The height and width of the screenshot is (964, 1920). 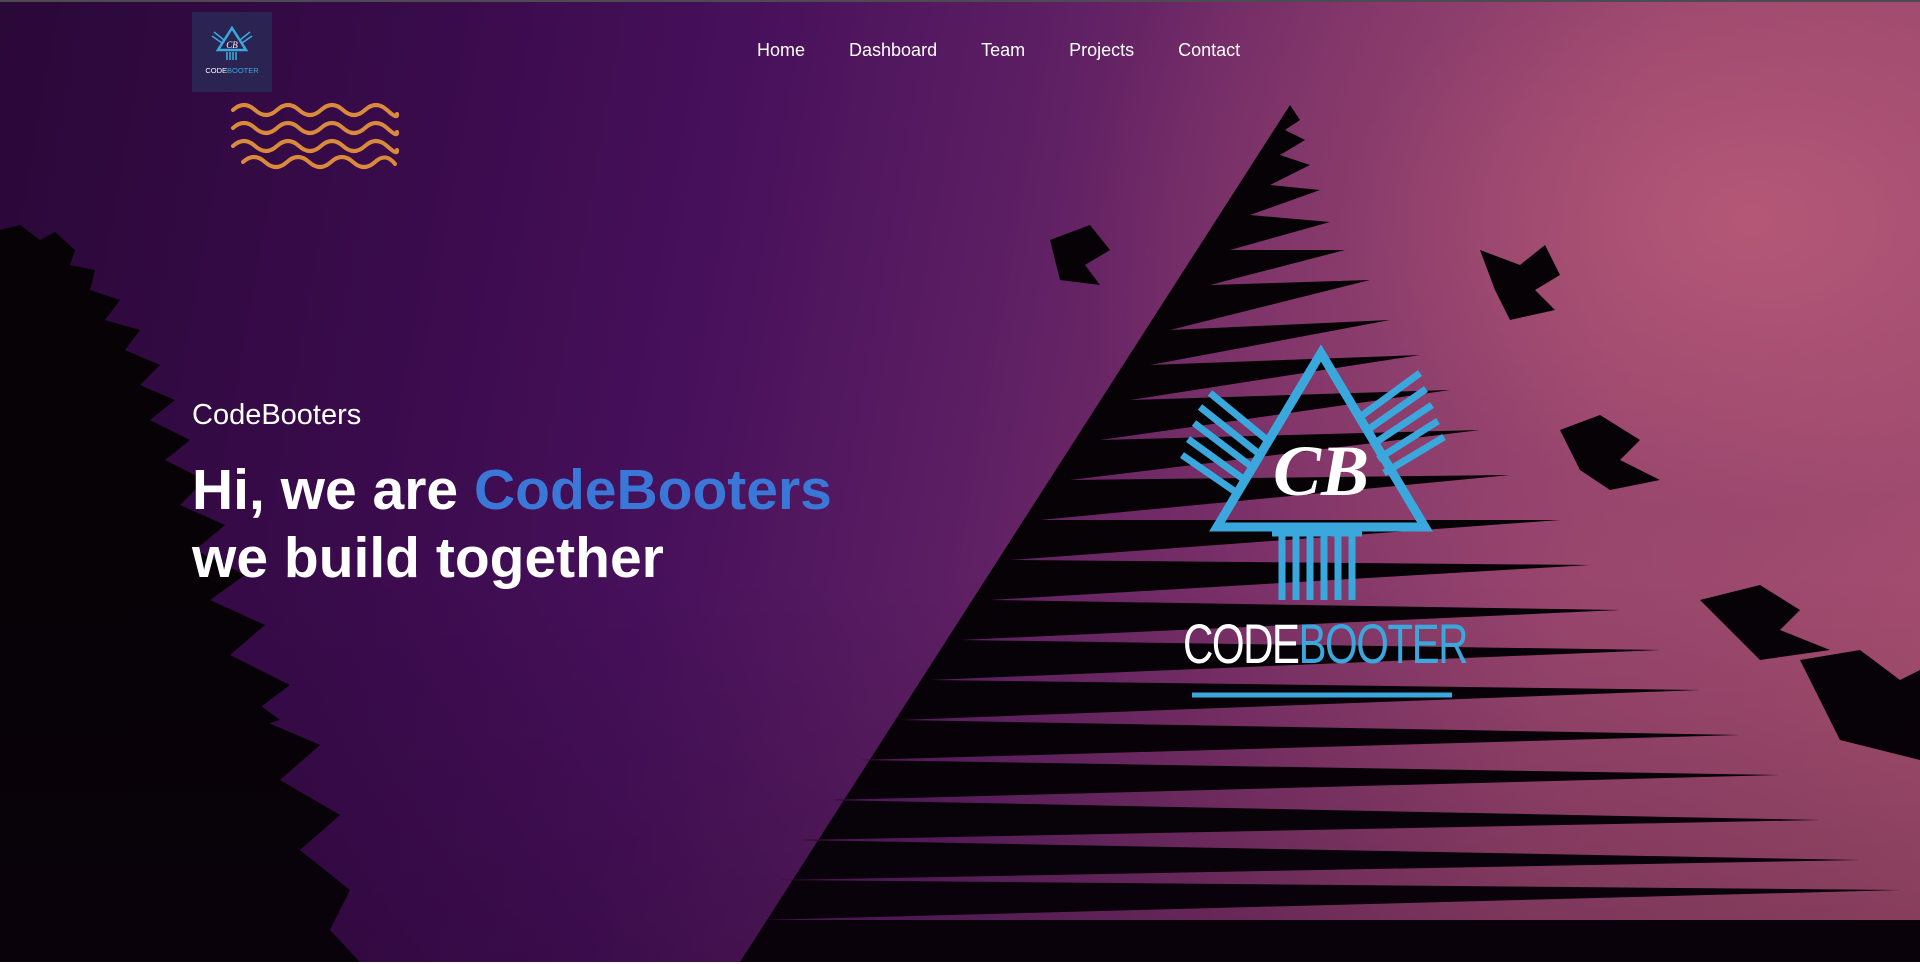 I want to click on nav-home: Home, so click(x=781, y=50).